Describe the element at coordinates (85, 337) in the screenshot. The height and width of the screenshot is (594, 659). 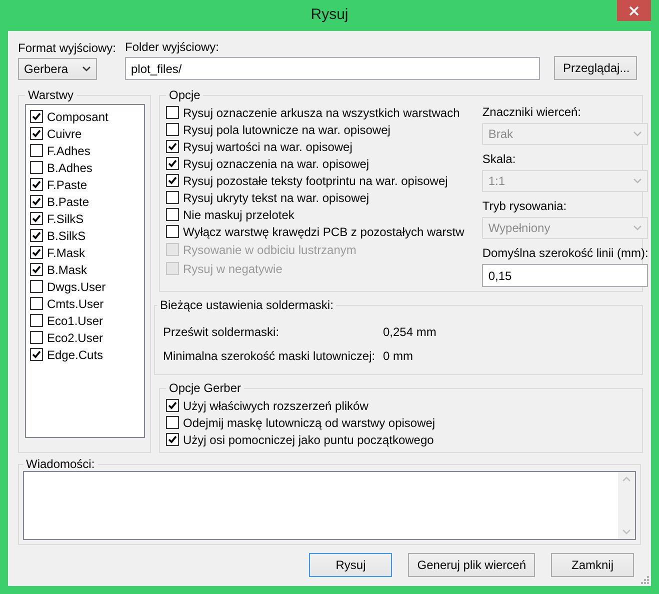
I see `checkbox: Eco2.User` at that location.